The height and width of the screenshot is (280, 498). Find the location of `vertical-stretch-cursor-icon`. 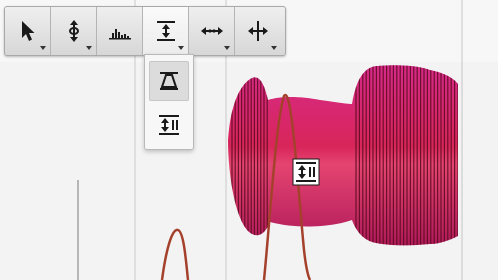

vertical-stretch-cursor-icon is located at coordinates (306, 172).